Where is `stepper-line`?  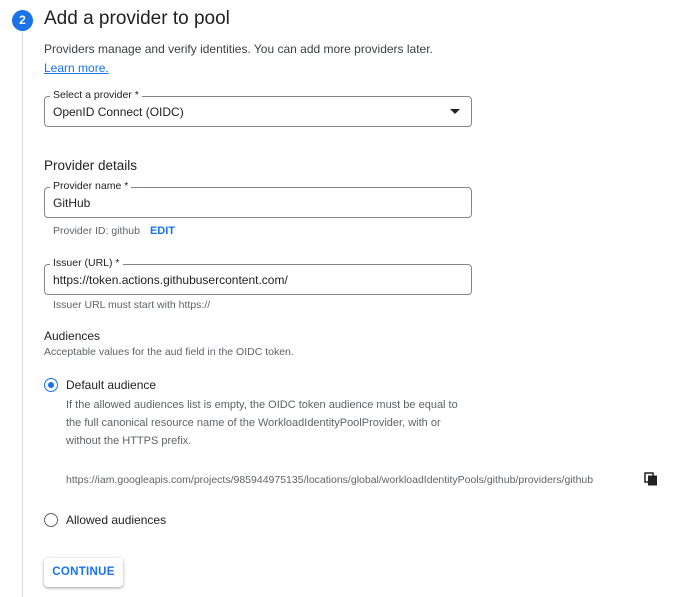
stepper-line is located at coordinates (22, 313).